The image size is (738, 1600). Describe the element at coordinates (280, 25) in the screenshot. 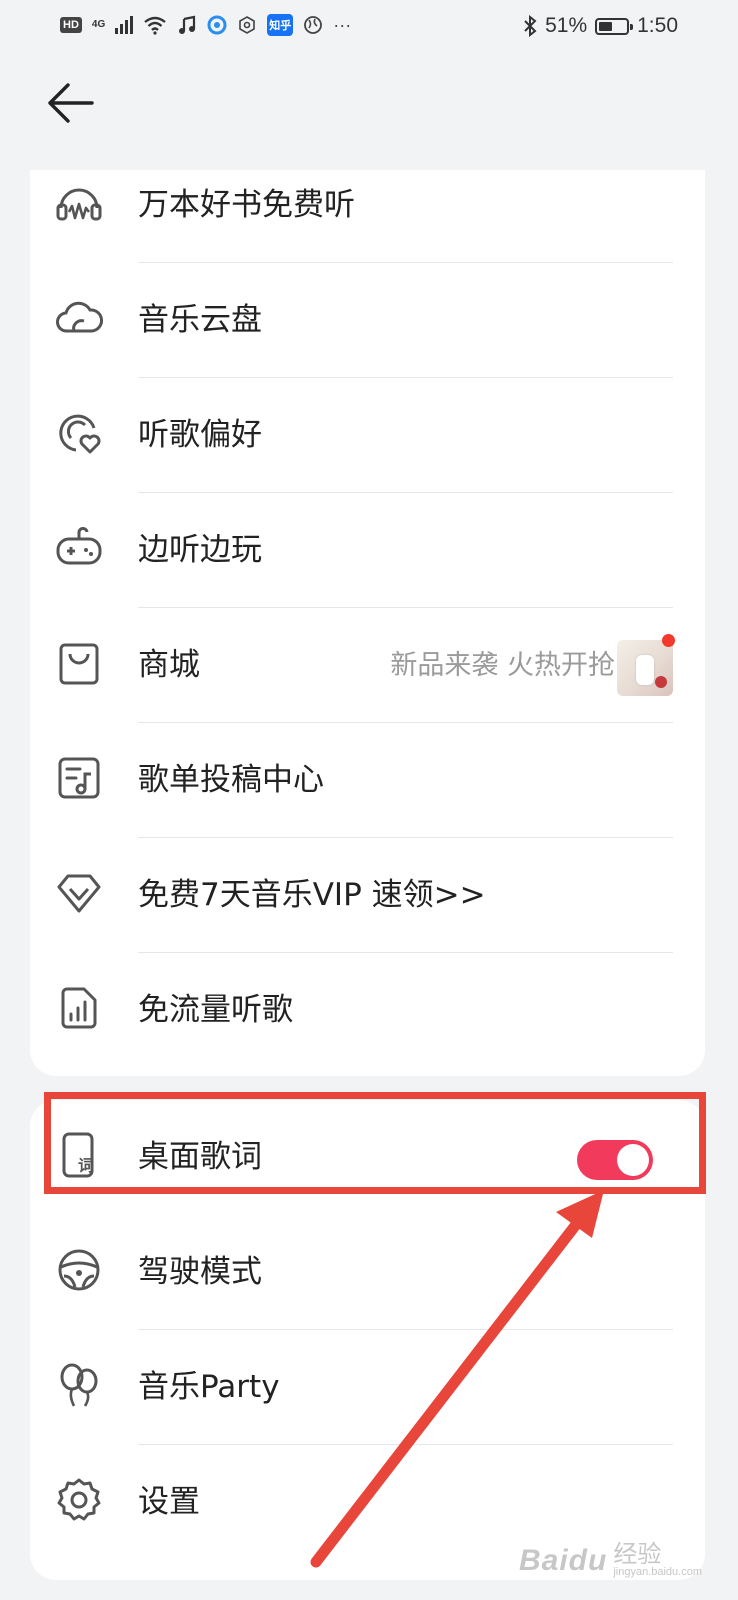

I see `zhihu-app-icon: 知乎` at that location.